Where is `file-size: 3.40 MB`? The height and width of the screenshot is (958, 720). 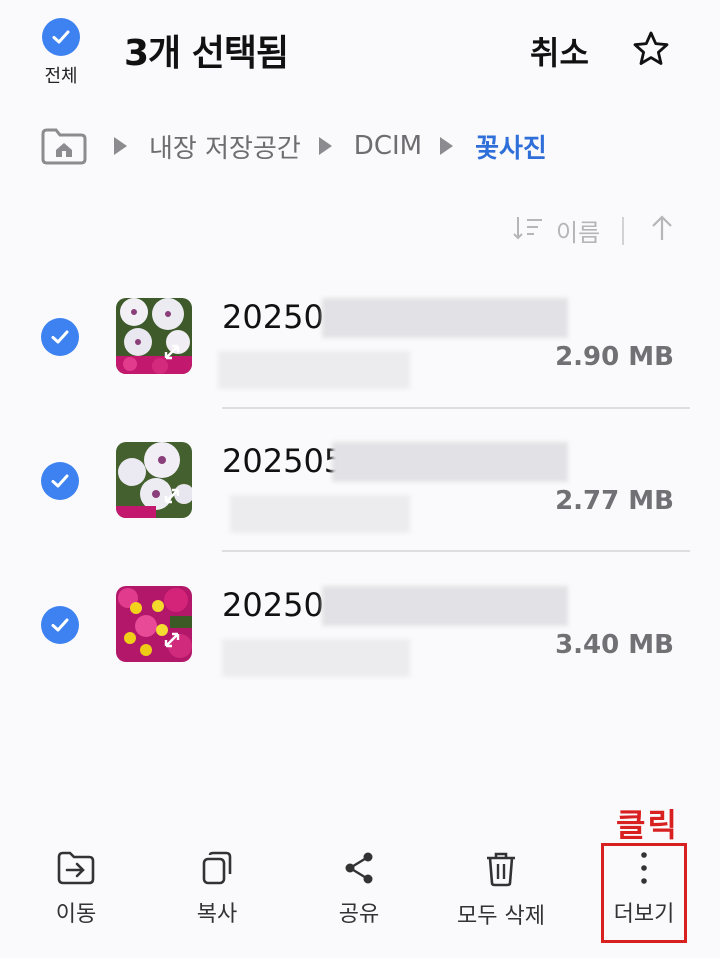
file-size: 3.40 MB is located at coordinates (614, 645).